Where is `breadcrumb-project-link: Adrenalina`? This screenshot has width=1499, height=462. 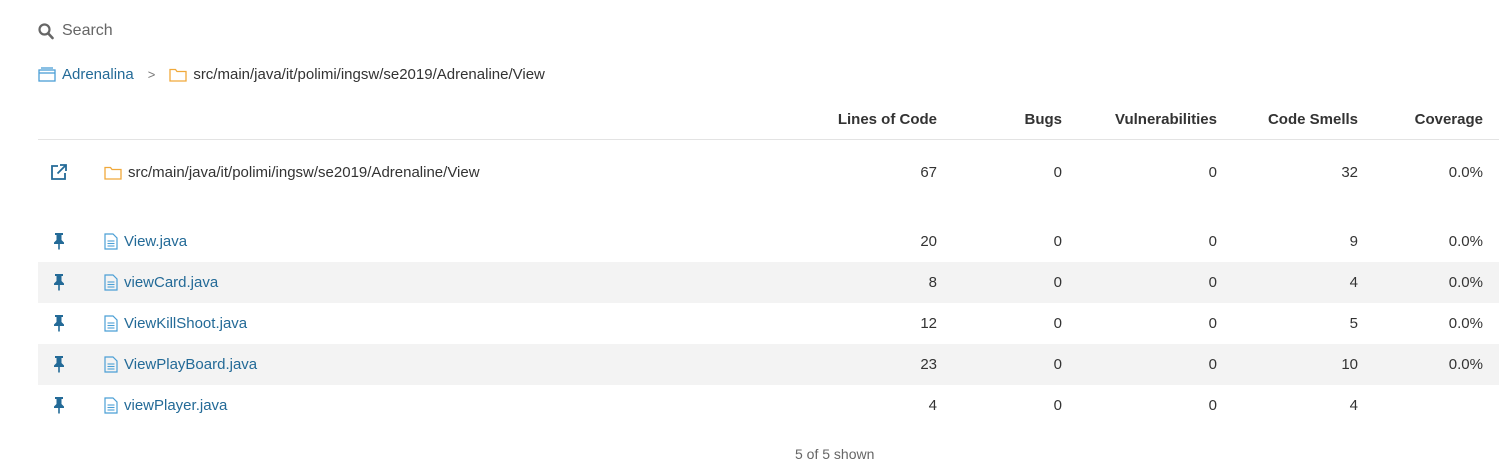 breadcrumb-project-link: Adrenalina is located at coordinates (86, 74).